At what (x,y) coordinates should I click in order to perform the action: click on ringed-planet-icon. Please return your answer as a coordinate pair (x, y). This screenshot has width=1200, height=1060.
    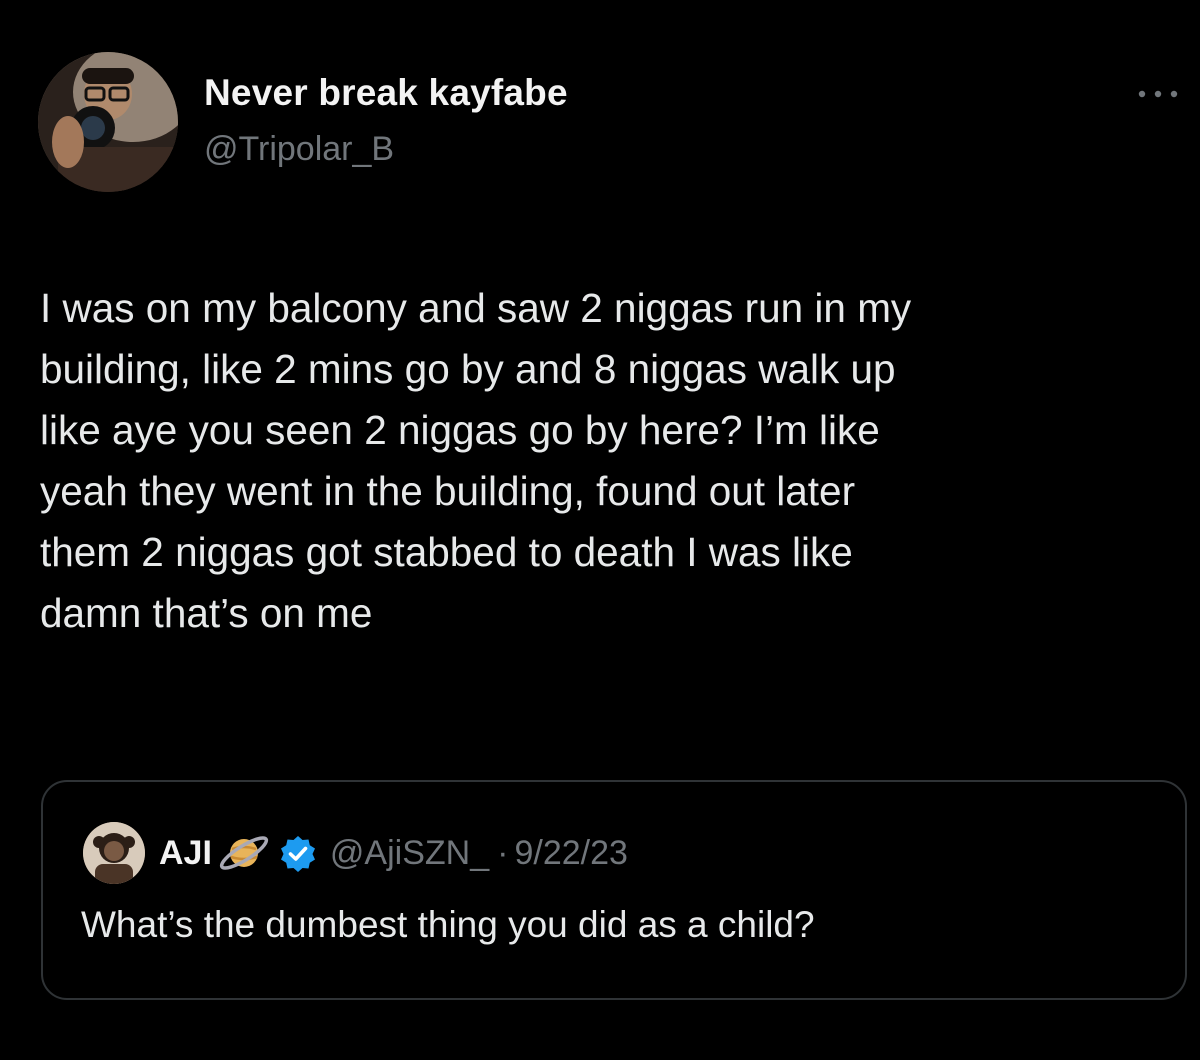
    Looking at the image, I should click on (244, 853).